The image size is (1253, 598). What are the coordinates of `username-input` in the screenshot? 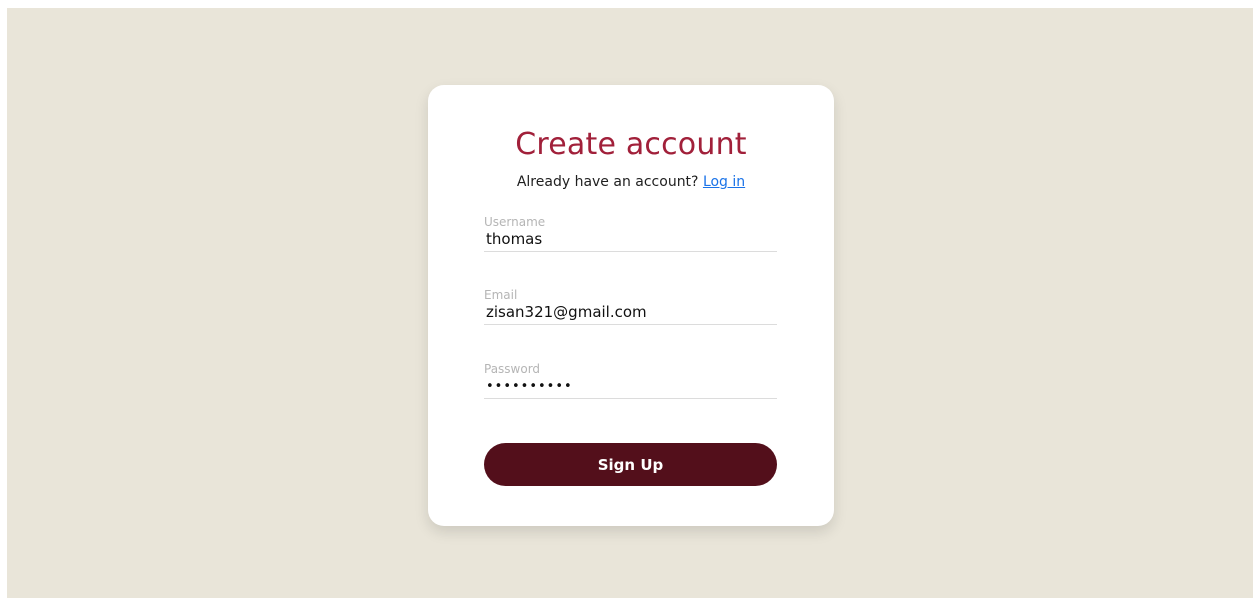 It's located at (630, 241).